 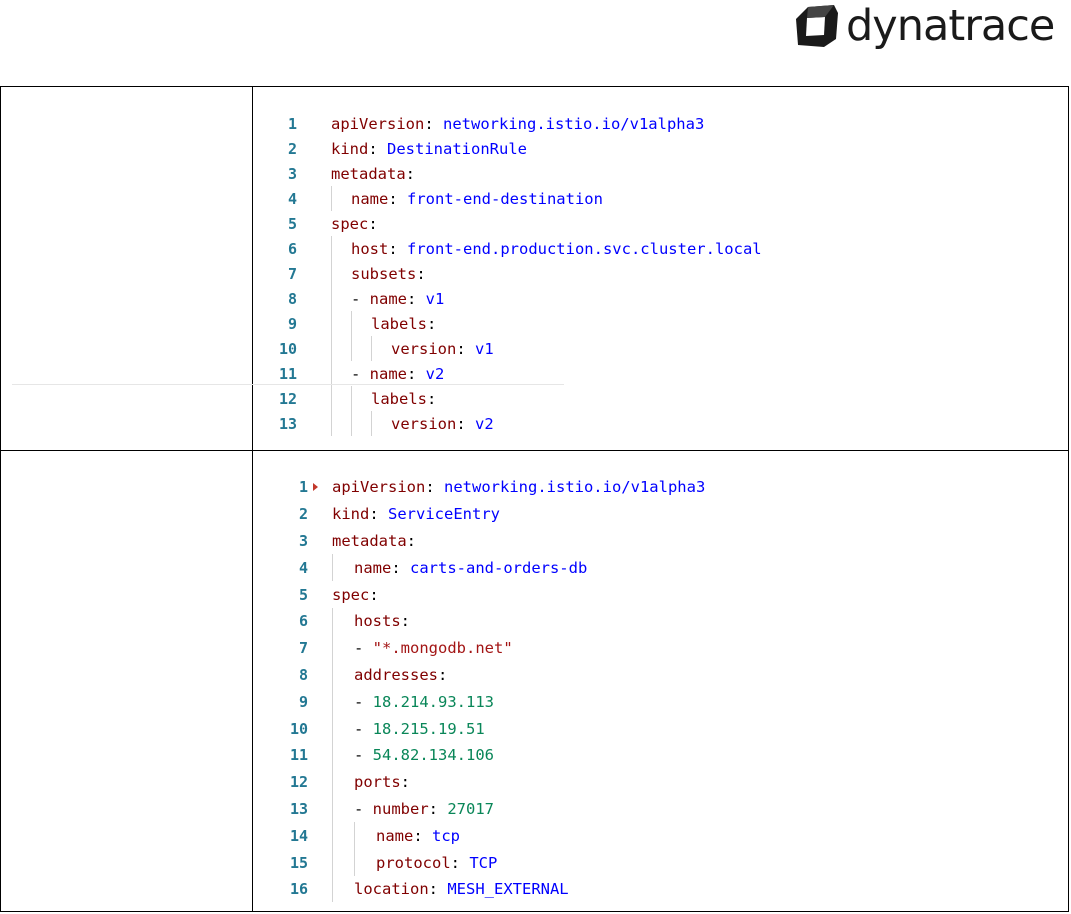 I want to click on code-line: 6 hosts:, so click(x=354, y=621).